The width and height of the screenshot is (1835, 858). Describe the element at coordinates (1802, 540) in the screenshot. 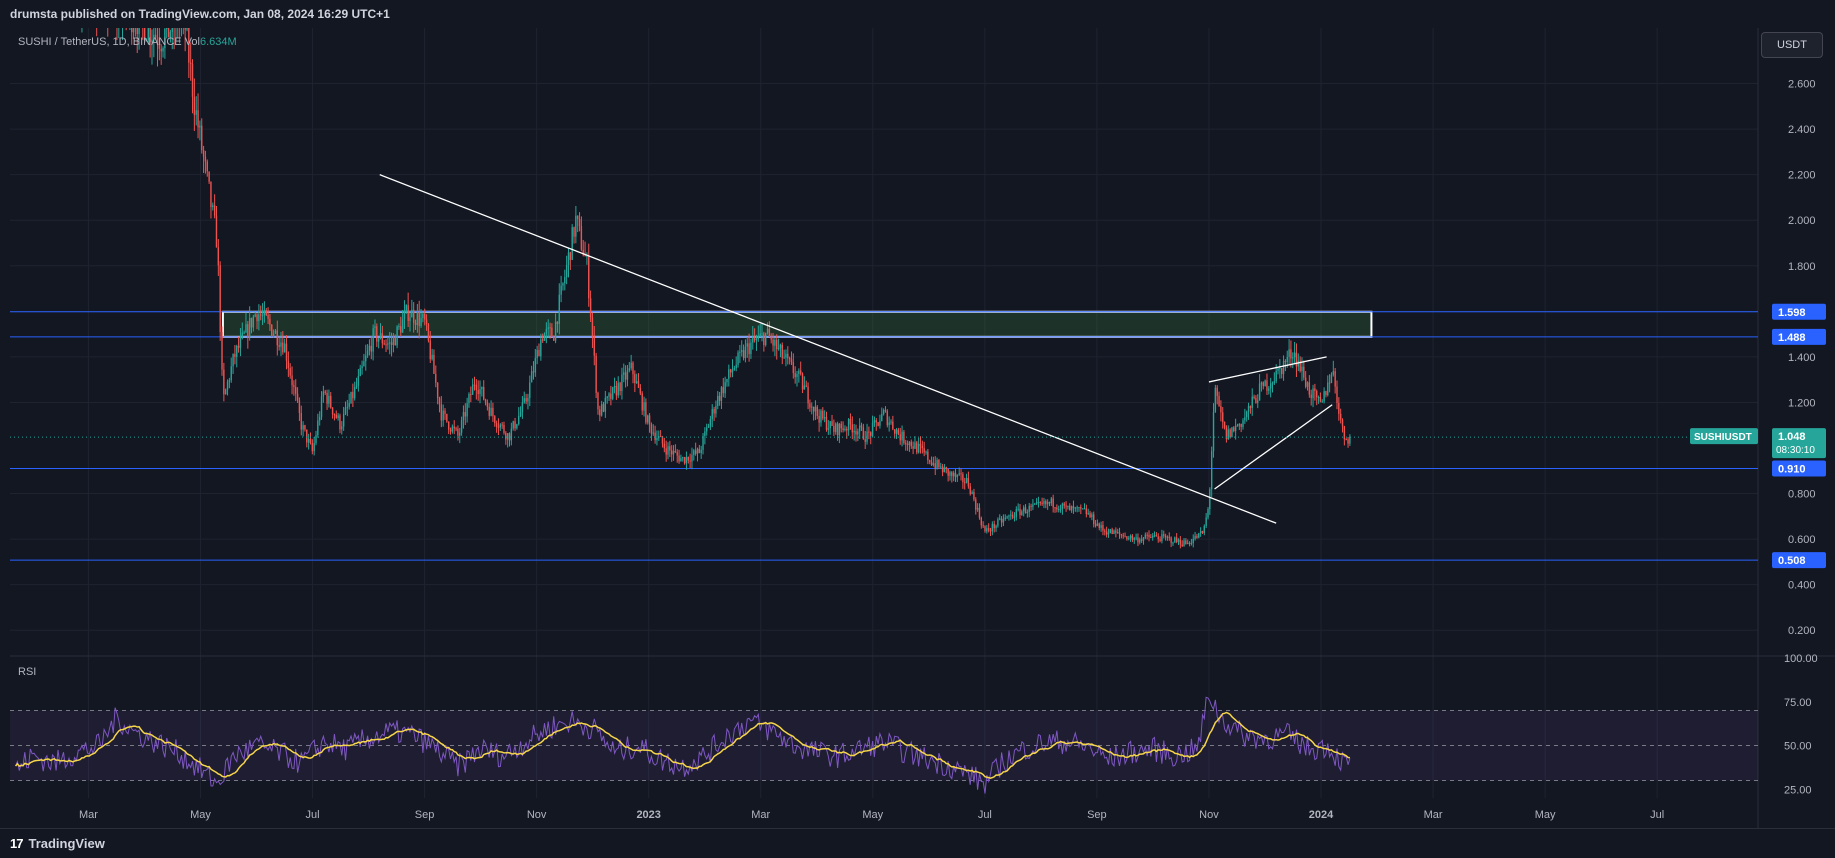

I see `price-tick-label: 0.600` at that location.